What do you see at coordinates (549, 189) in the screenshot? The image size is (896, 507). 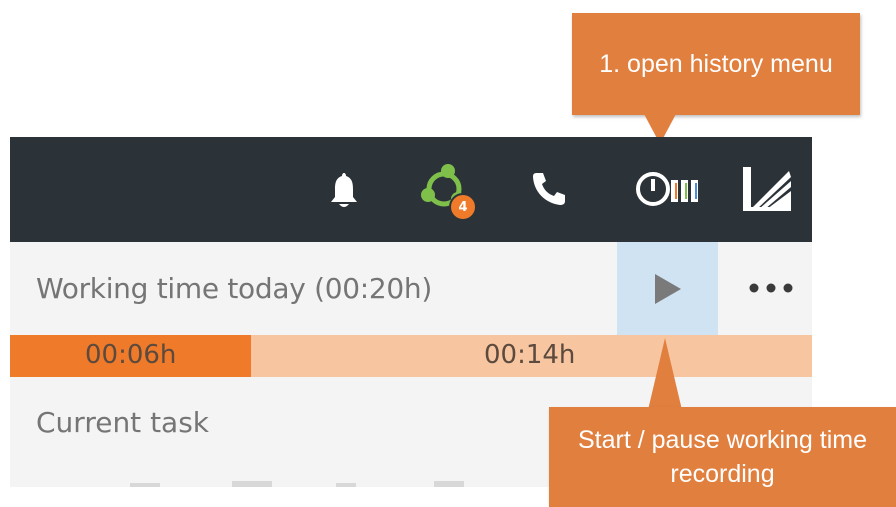 I see `phone-icon` at bounding box center [549, 189].